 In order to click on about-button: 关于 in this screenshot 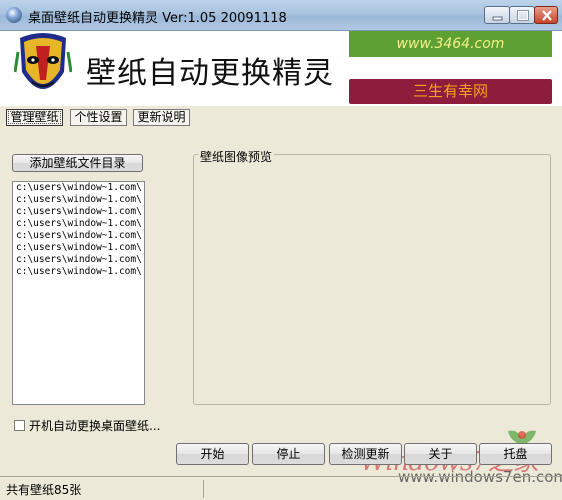, I will do `click(440, 454)`.